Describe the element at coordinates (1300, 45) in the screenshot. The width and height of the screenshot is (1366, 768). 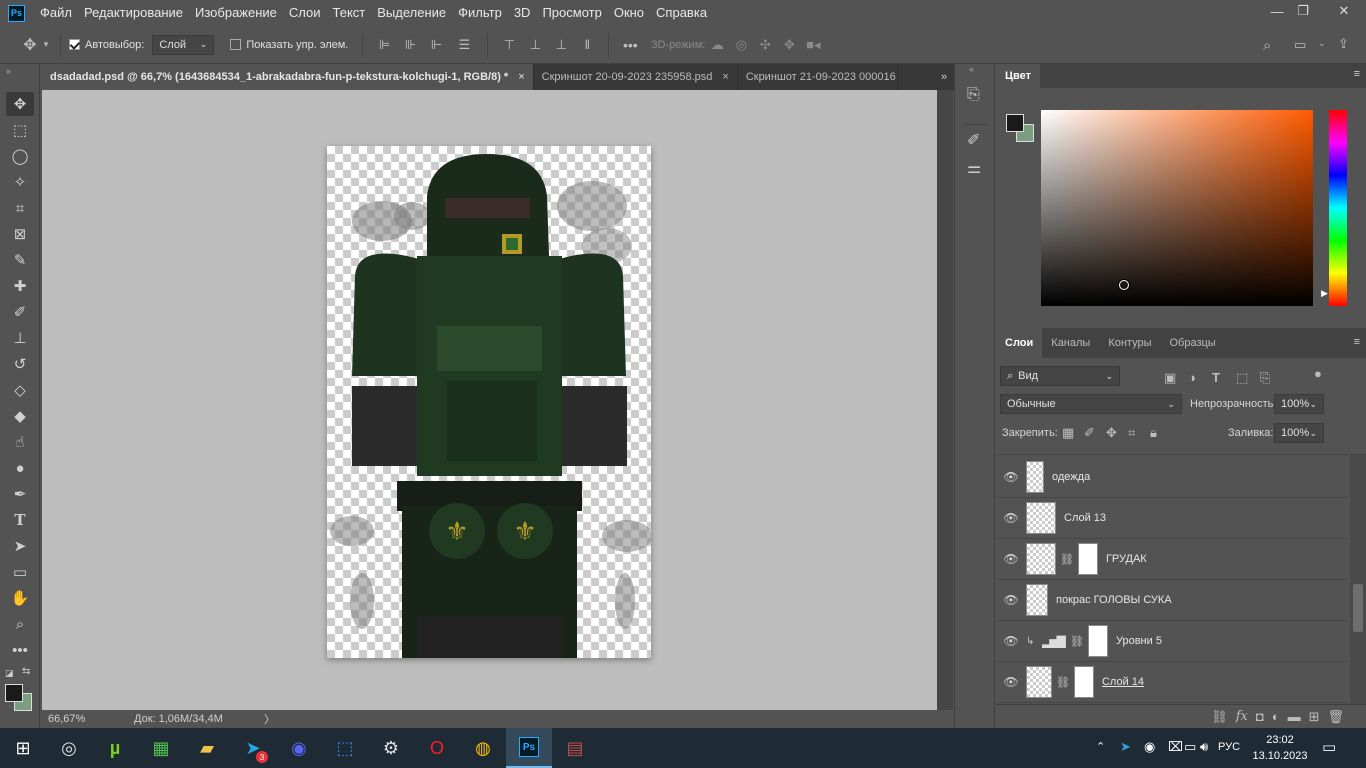
I see `workspace-icon: ▭` at that location.